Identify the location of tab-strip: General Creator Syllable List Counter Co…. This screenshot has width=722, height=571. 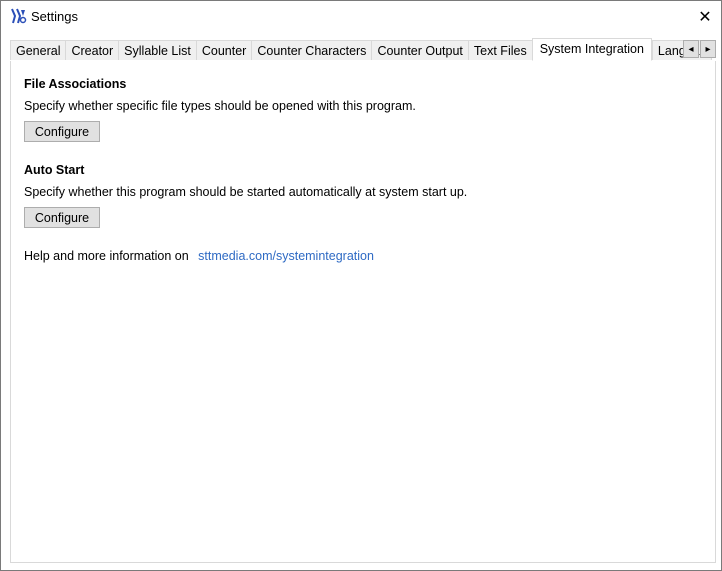
(363, 49).